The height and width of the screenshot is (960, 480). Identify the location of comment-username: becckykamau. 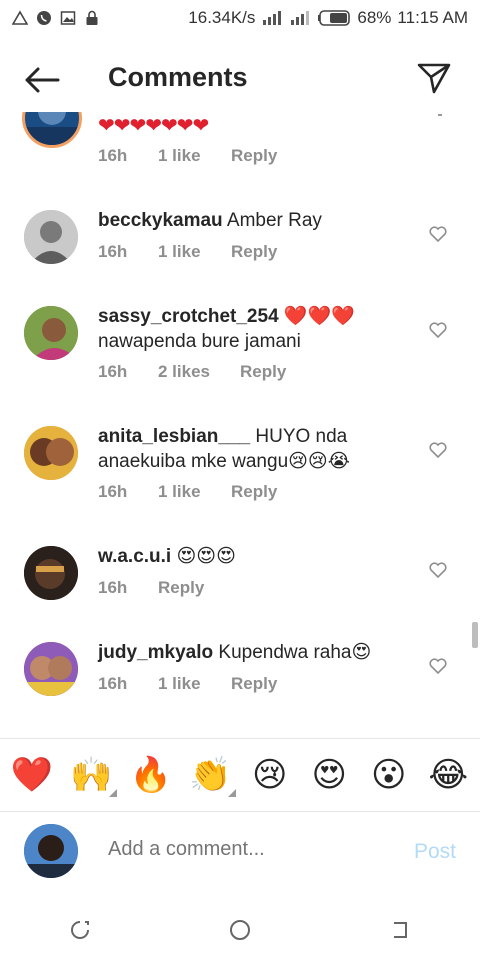
(160, 220).